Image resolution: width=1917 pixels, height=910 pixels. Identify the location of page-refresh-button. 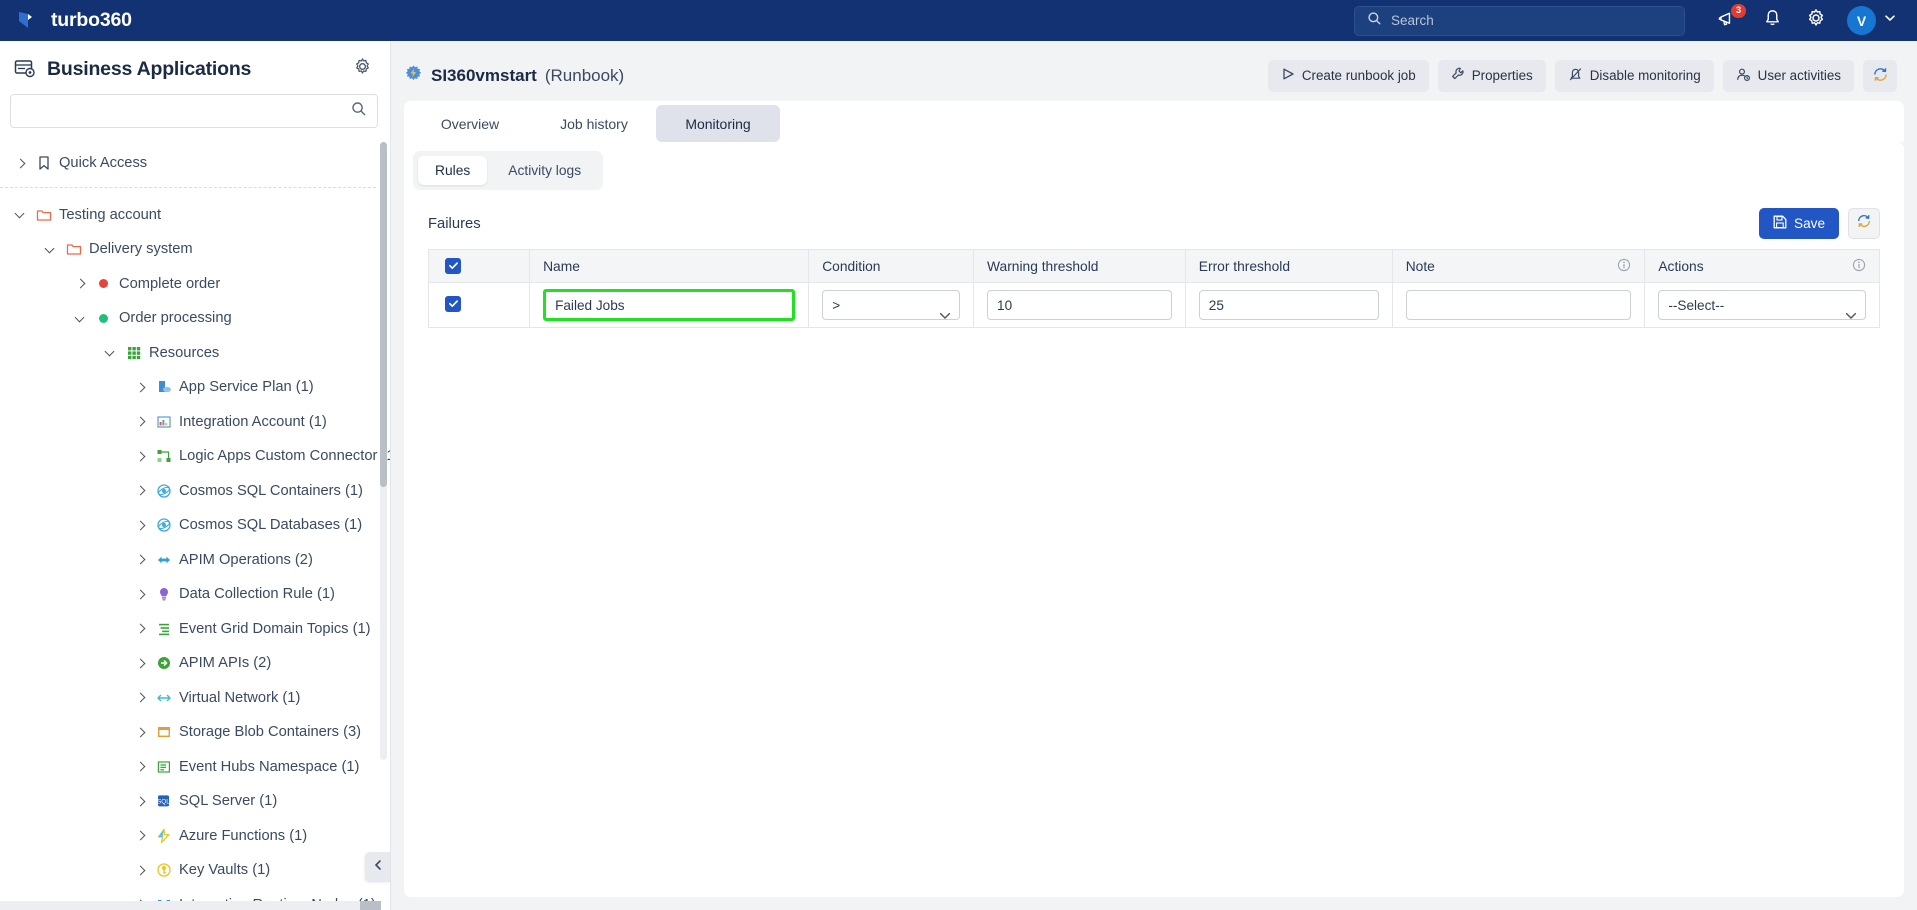
(1880, 75).